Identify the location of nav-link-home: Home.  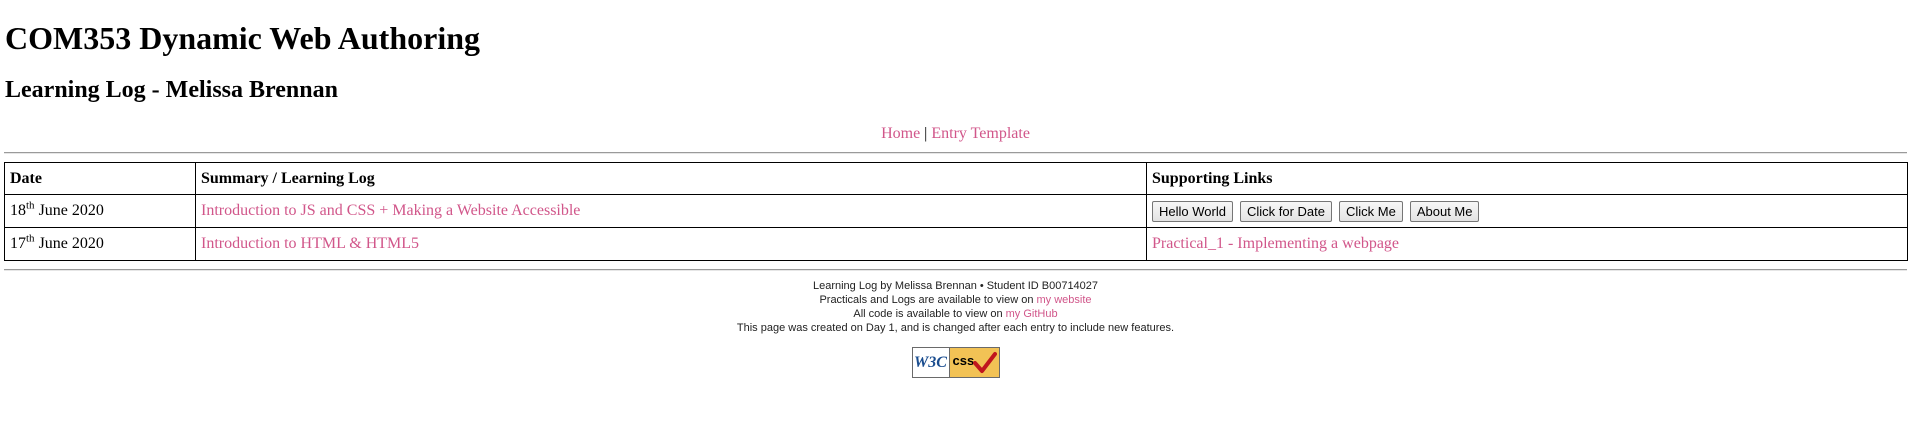
(900, 133).